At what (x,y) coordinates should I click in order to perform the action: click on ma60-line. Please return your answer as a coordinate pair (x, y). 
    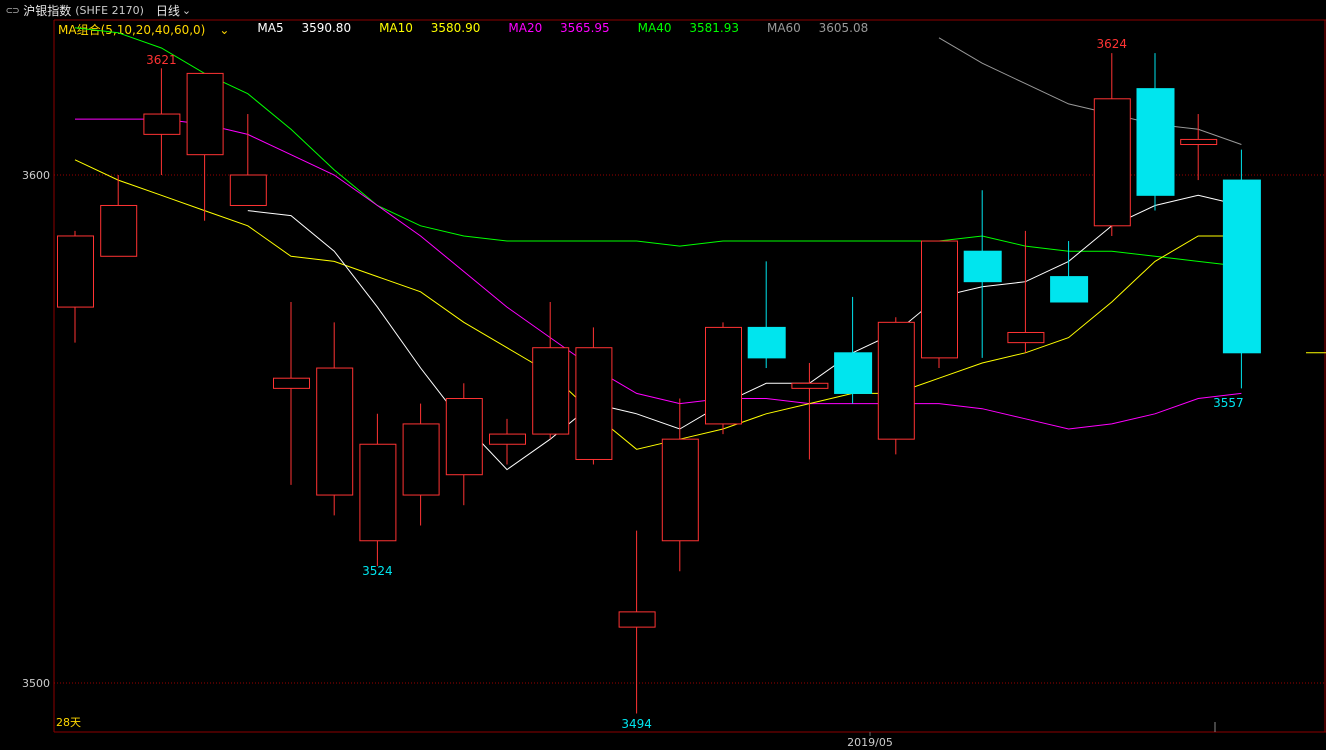
    Looking at the image, I should click on (1090, 91).